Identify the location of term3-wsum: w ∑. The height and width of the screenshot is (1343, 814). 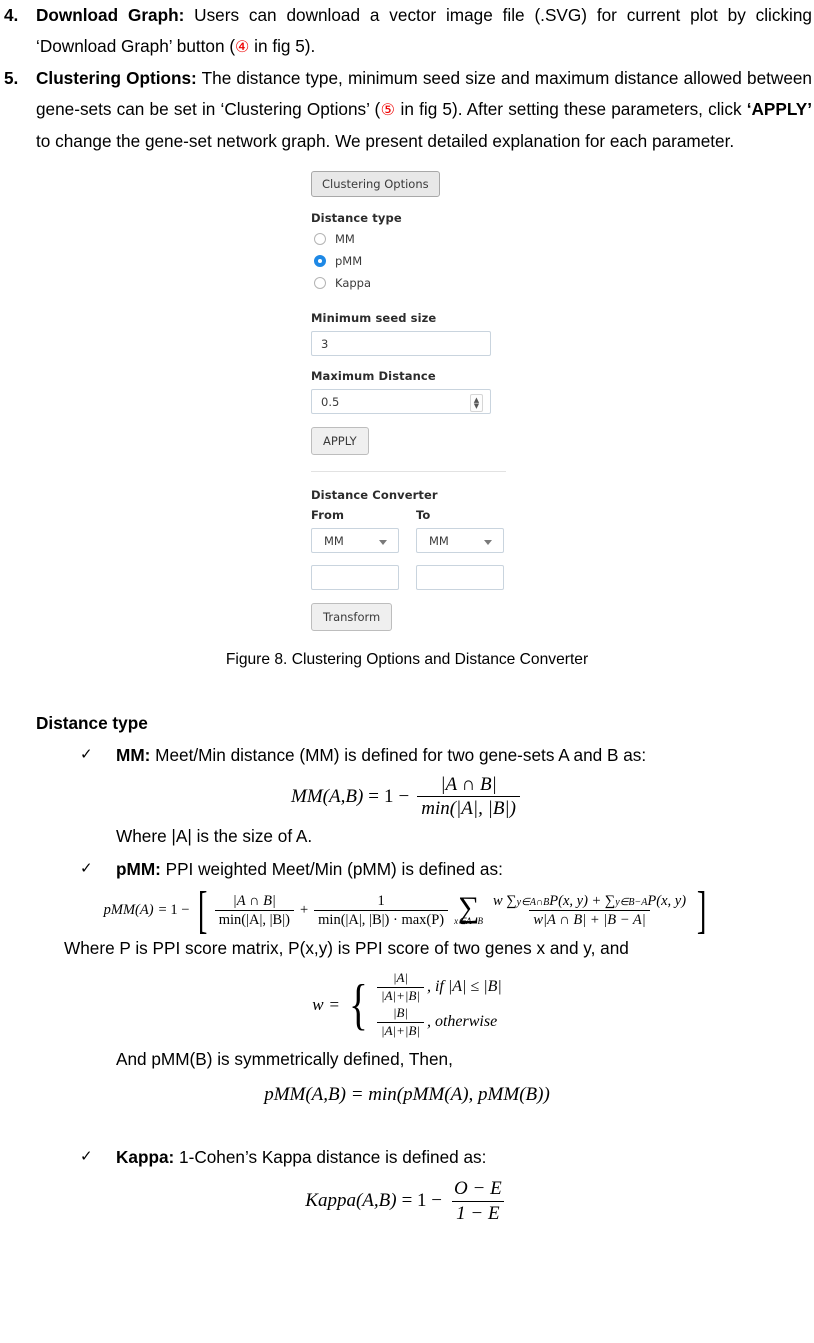
(505, 900).